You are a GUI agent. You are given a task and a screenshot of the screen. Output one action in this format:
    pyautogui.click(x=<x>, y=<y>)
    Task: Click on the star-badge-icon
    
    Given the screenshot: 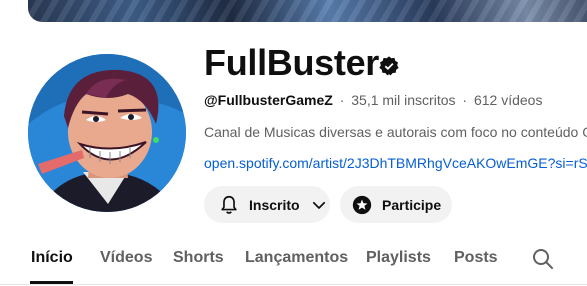 What is the action you would take?
    pyautogui.click(x=362, y=204)
    